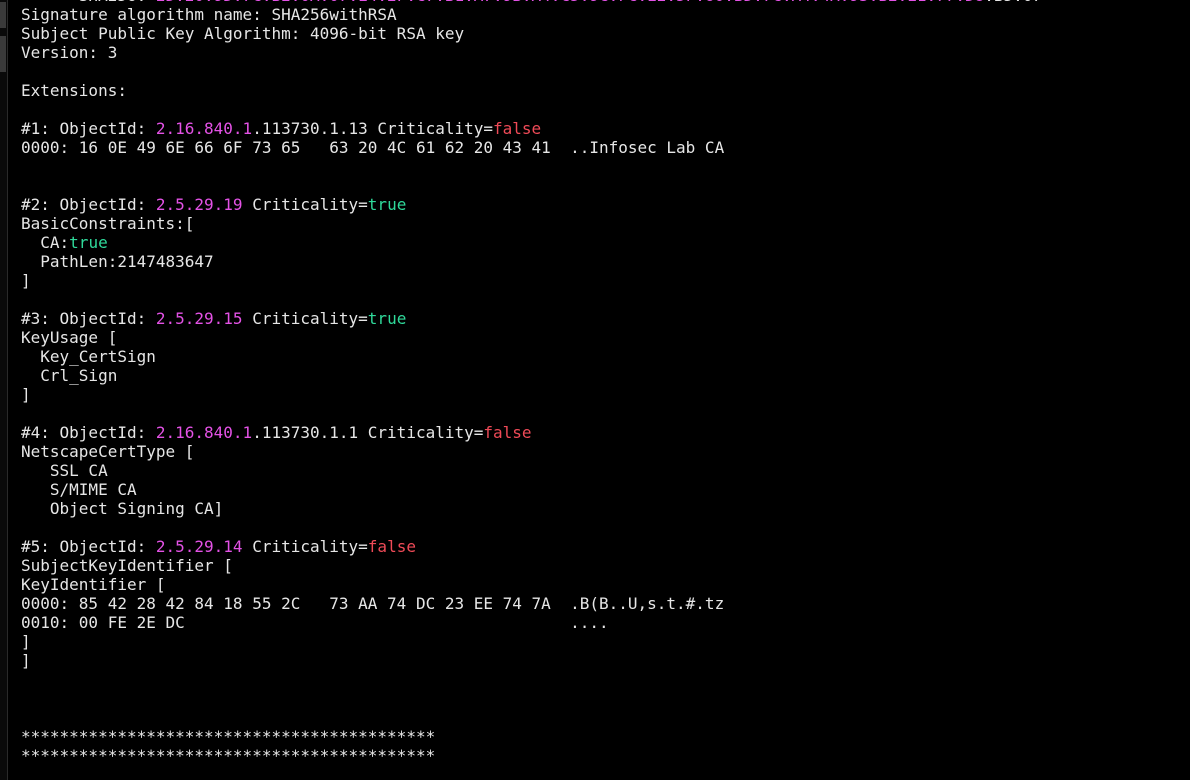 This screenshot has height=780, width=1190. I want to click on terminal-line: Crl_Sign, so click(603, 375).